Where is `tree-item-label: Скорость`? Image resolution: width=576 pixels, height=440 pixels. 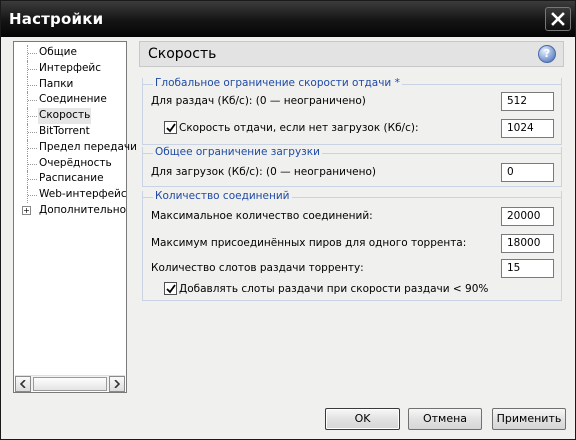 tree-item-label: Скорость is located at coordinates (65, 116).